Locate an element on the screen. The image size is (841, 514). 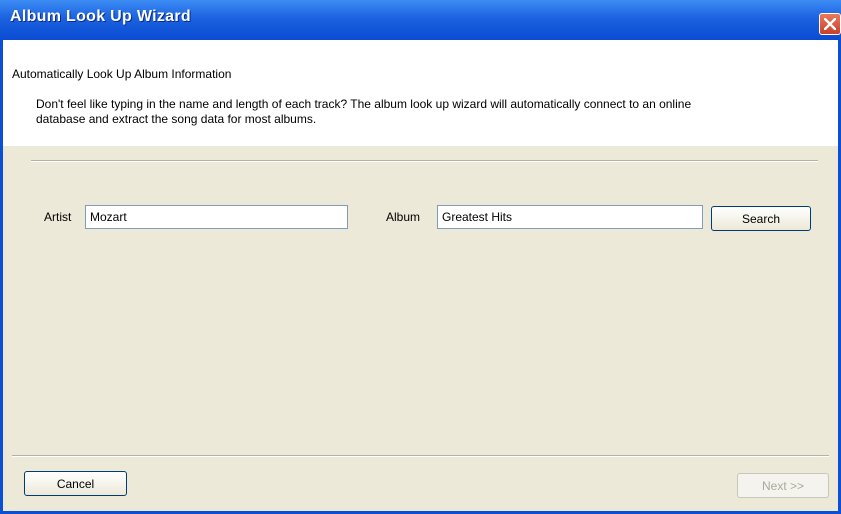
page-heading: Automatically Look Up Album Information is located at coordinates (122, 74).